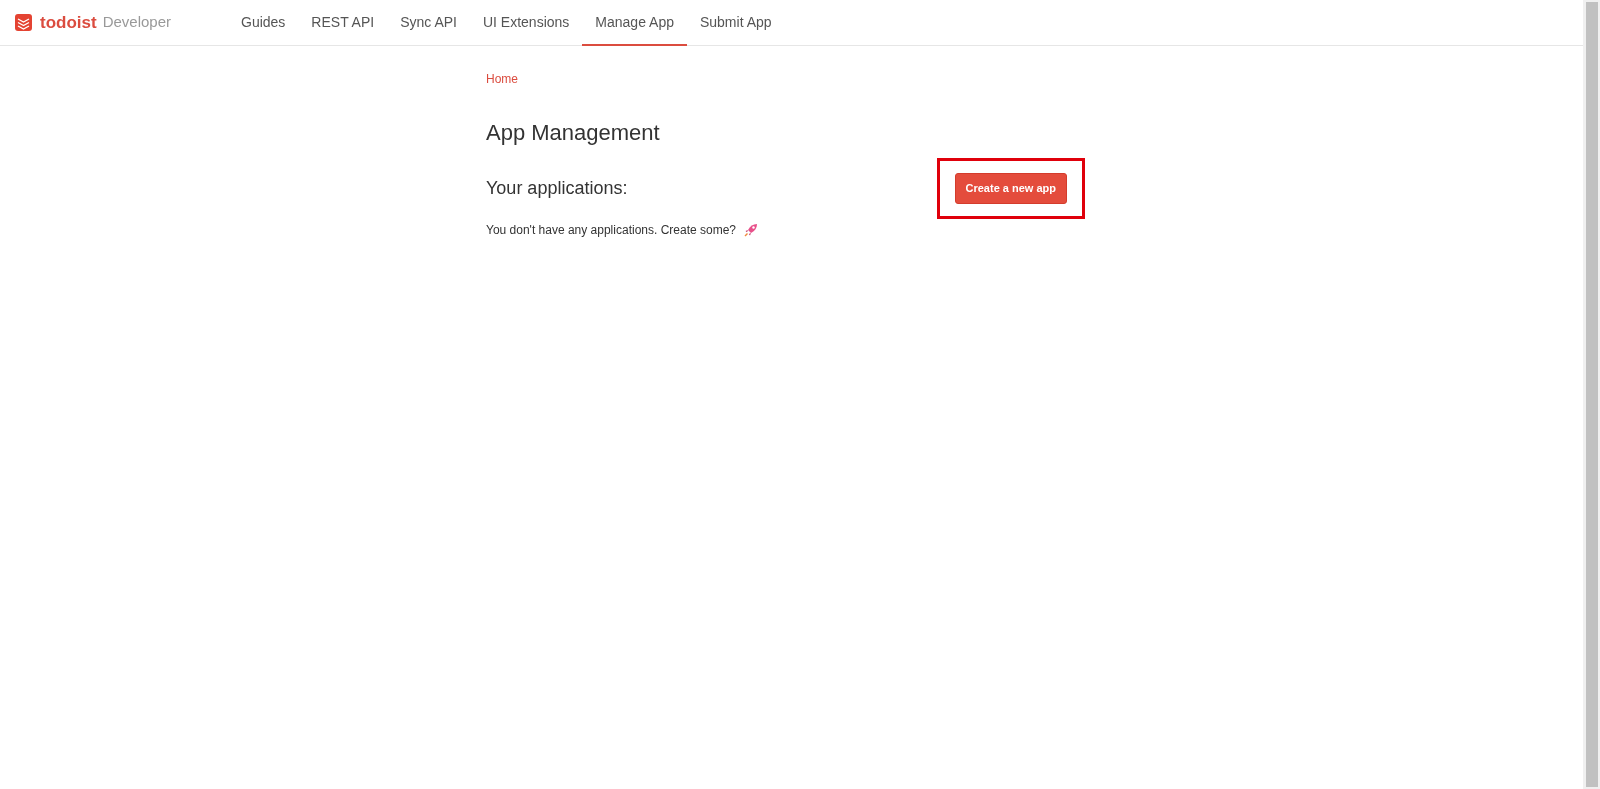 This screenshot has height=789, width=1600. Describe the element at coordinates (573, 133) in the screenshot. I see `page-title: App Management` at that location.